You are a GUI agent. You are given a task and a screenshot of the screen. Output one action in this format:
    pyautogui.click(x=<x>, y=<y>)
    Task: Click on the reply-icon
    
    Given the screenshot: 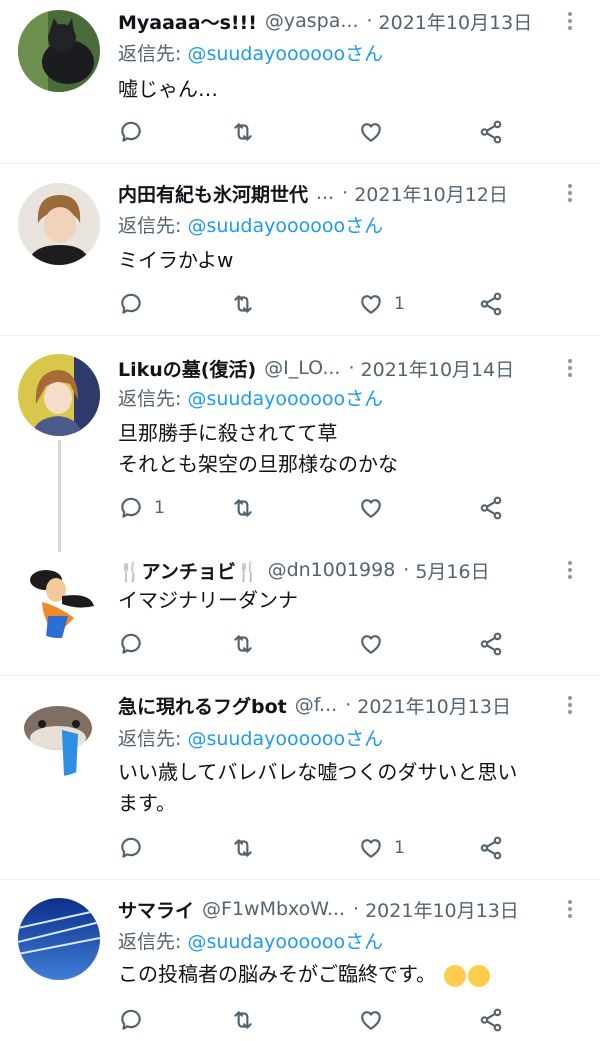 What is the action you would take?
    pyautogui.click(x=131, y=1019)
    